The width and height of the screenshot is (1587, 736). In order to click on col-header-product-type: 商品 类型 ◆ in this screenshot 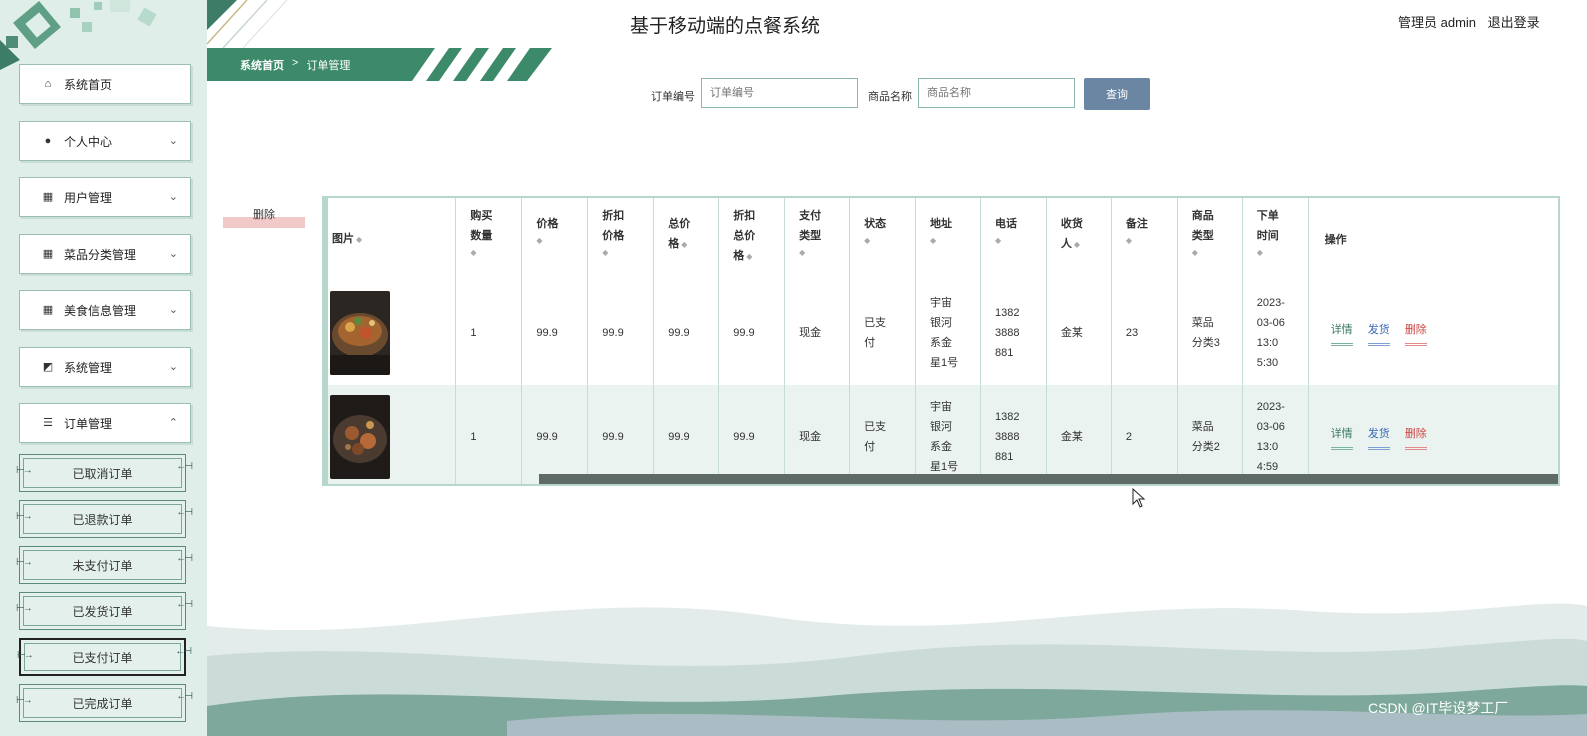, I will do `click(1210, 239)`.